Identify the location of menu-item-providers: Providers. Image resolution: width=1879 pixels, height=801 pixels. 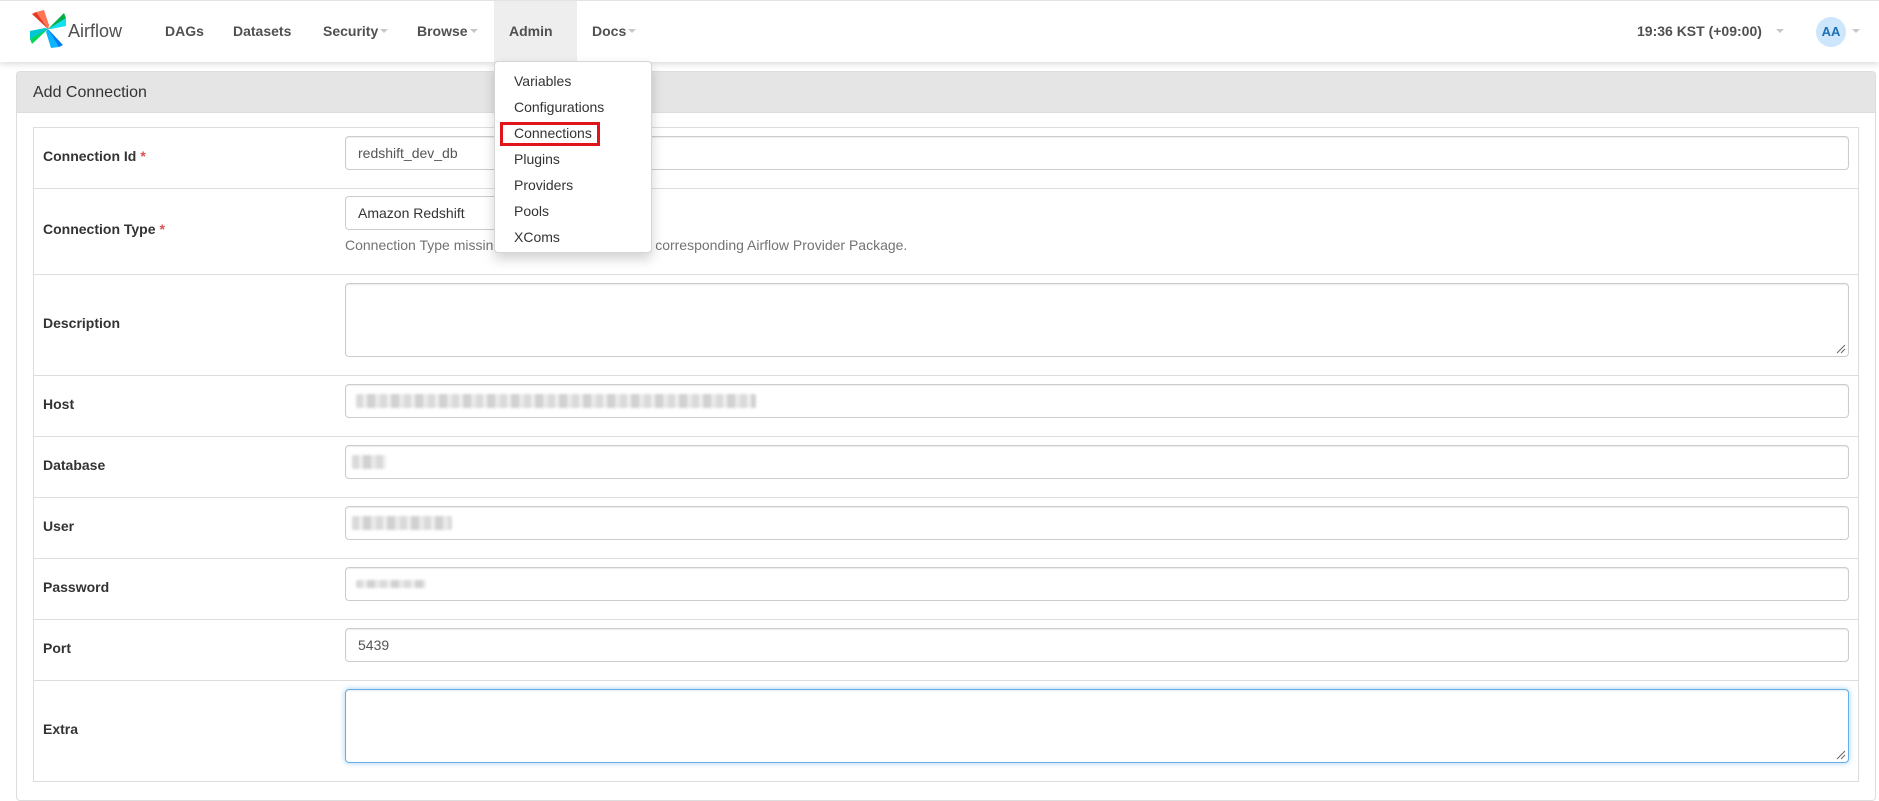
(573, 185).